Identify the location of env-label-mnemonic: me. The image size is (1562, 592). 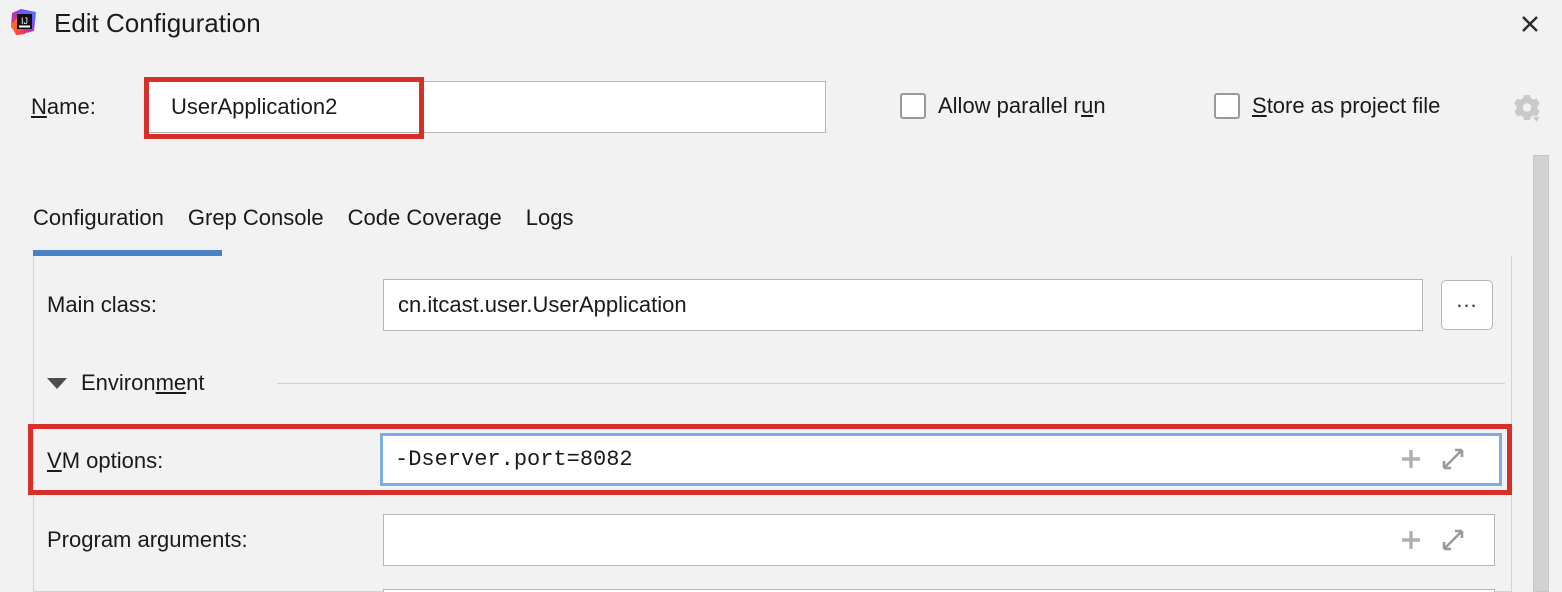
(171, 382).